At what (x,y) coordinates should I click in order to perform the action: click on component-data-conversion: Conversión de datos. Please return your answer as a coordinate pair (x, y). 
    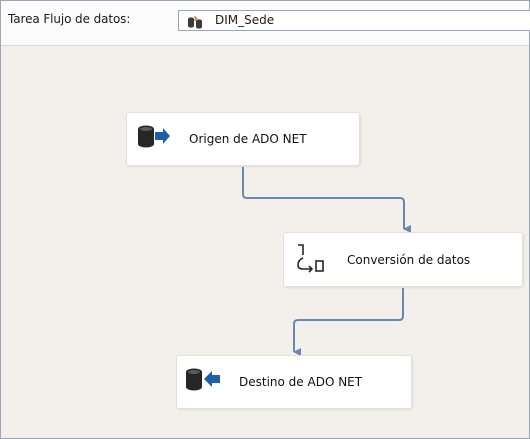
    Looking at the image, I should click on (403, 259).